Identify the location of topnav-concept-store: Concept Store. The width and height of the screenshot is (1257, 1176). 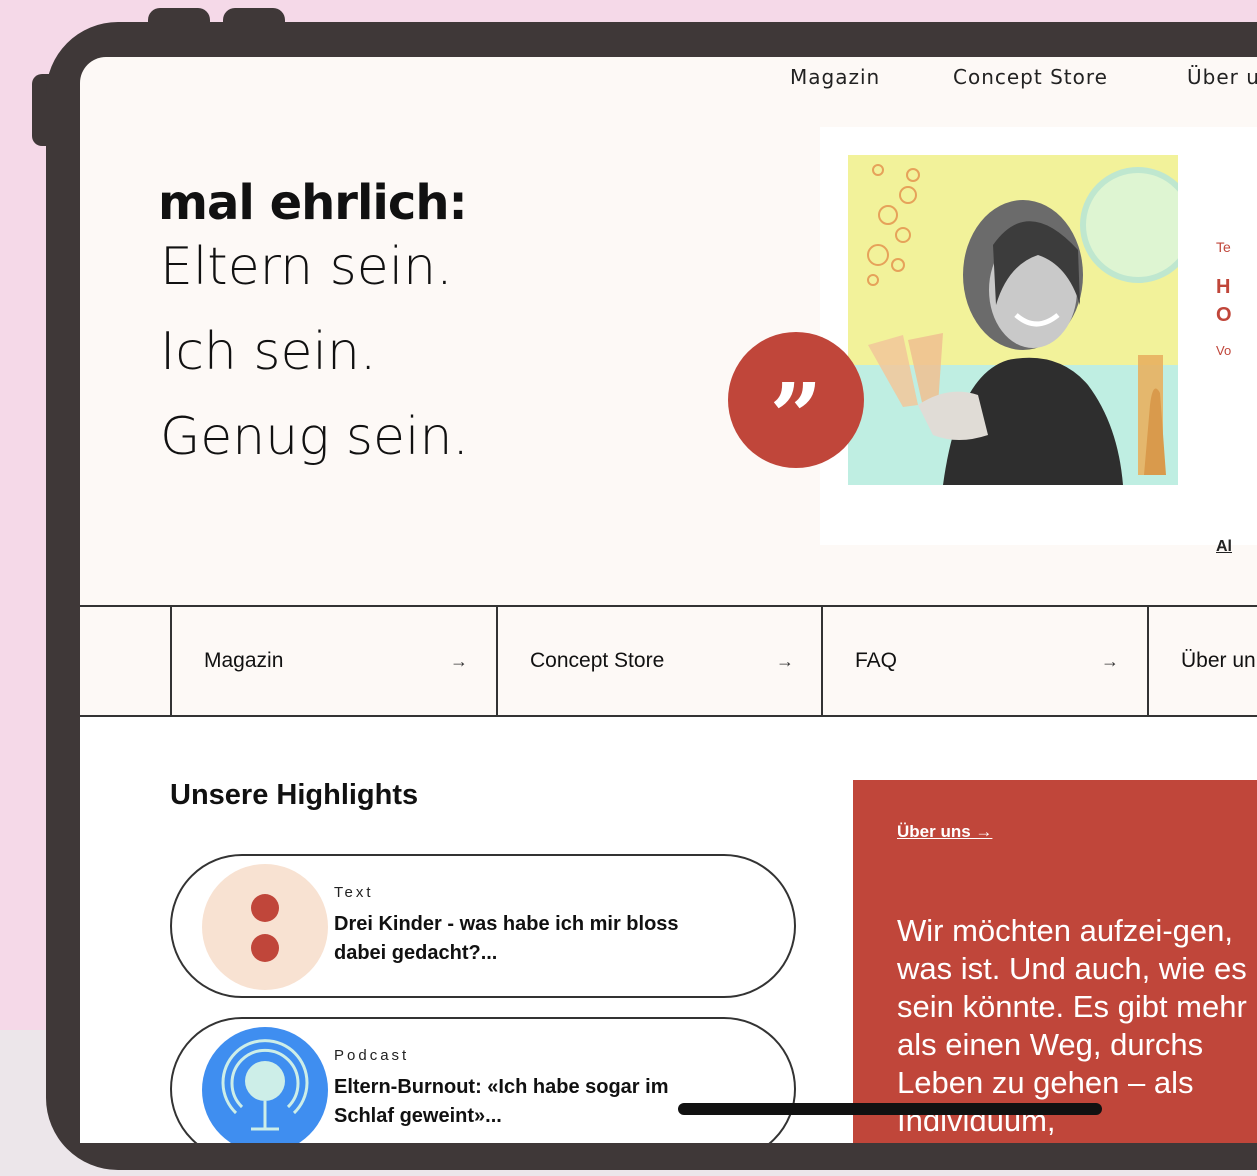
(1030, 77).